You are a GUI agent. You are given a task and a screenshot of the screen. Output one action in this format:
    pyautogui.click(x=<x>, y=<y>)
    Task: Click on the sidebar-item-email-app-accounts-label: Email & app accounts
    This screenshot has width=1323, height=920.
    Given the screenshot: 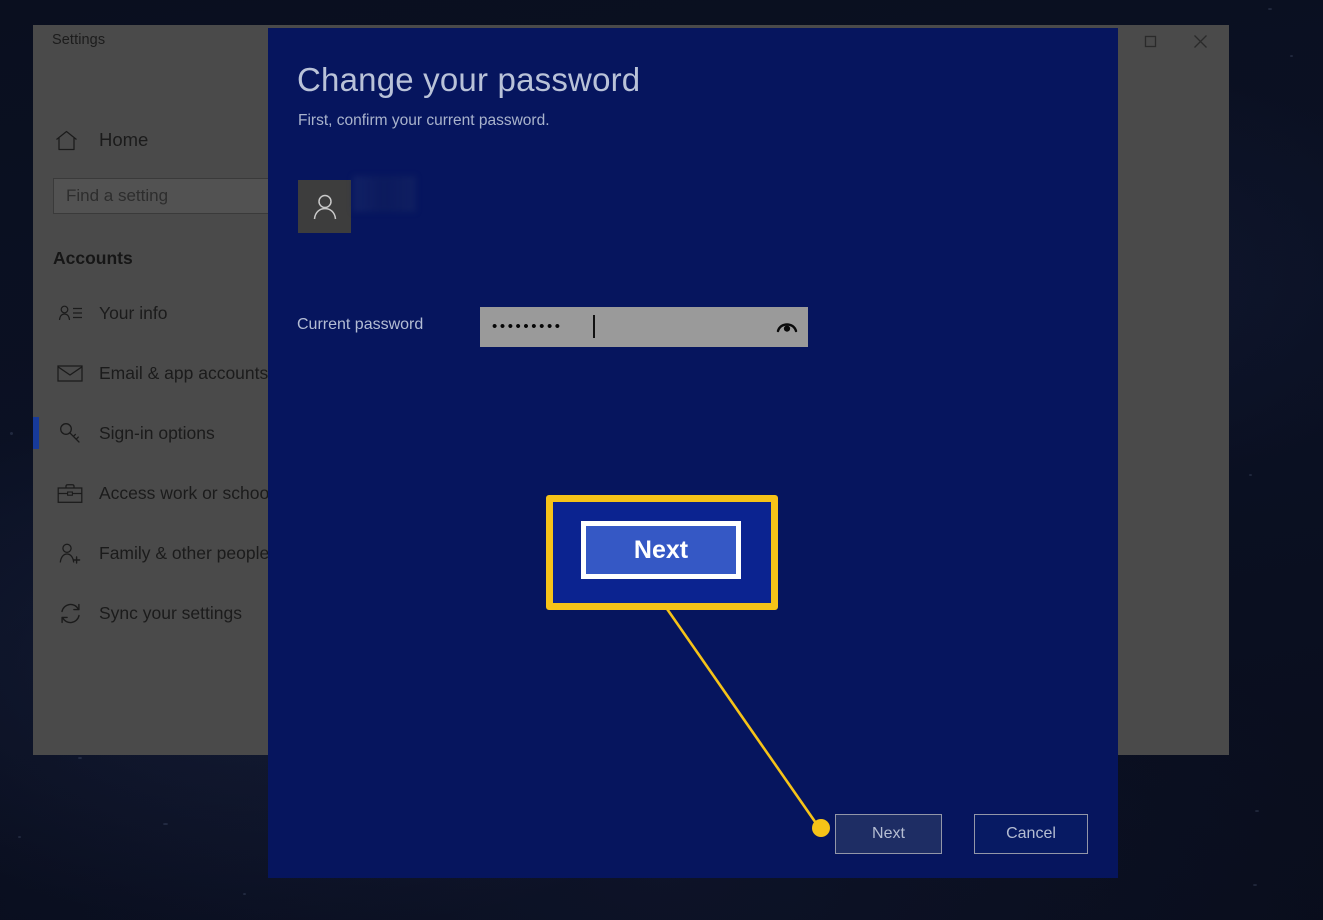 What is the action you would take?
    pyautogui.click(x=184, y=372)
    